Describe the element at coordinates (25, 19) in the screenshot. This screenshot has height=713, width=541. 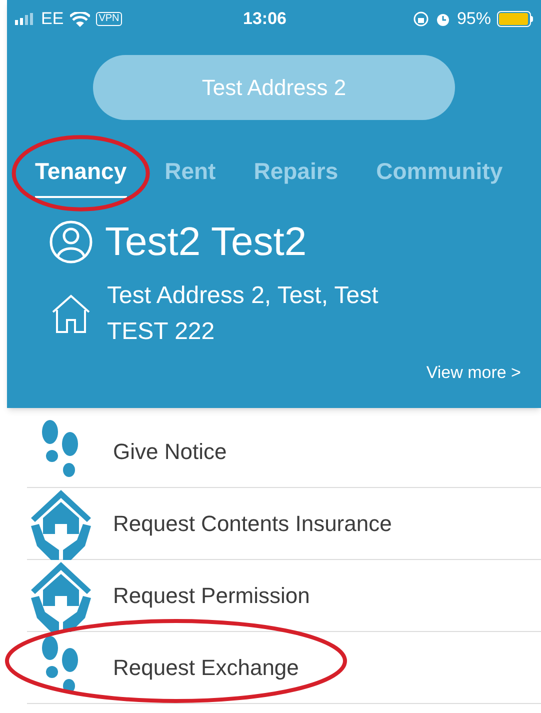
I see `signal-icon` at that location.